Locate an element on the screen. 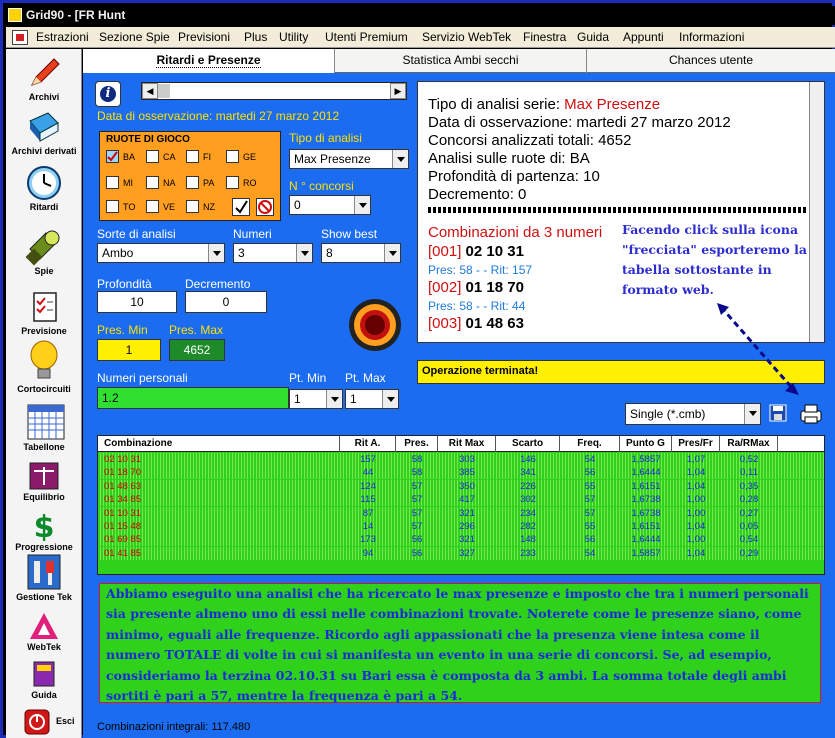 This screenshot has width=835, height=738. column-header: Pres. is located at coordinates (417, 444).